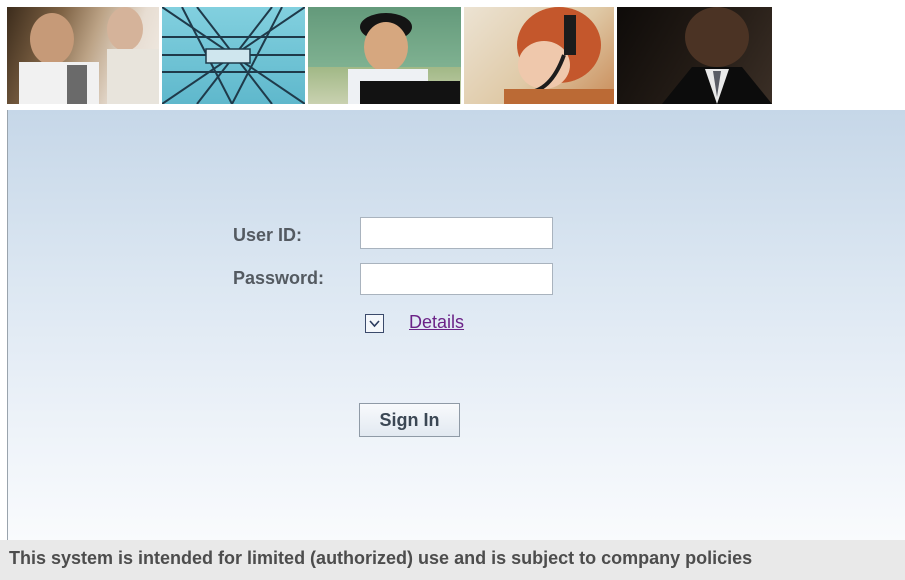 The image size is (905, 580). What do you see at coordinates (279, 278) in the screenshot?
I see `password-label: Password:` at bounding box center [279, 278].